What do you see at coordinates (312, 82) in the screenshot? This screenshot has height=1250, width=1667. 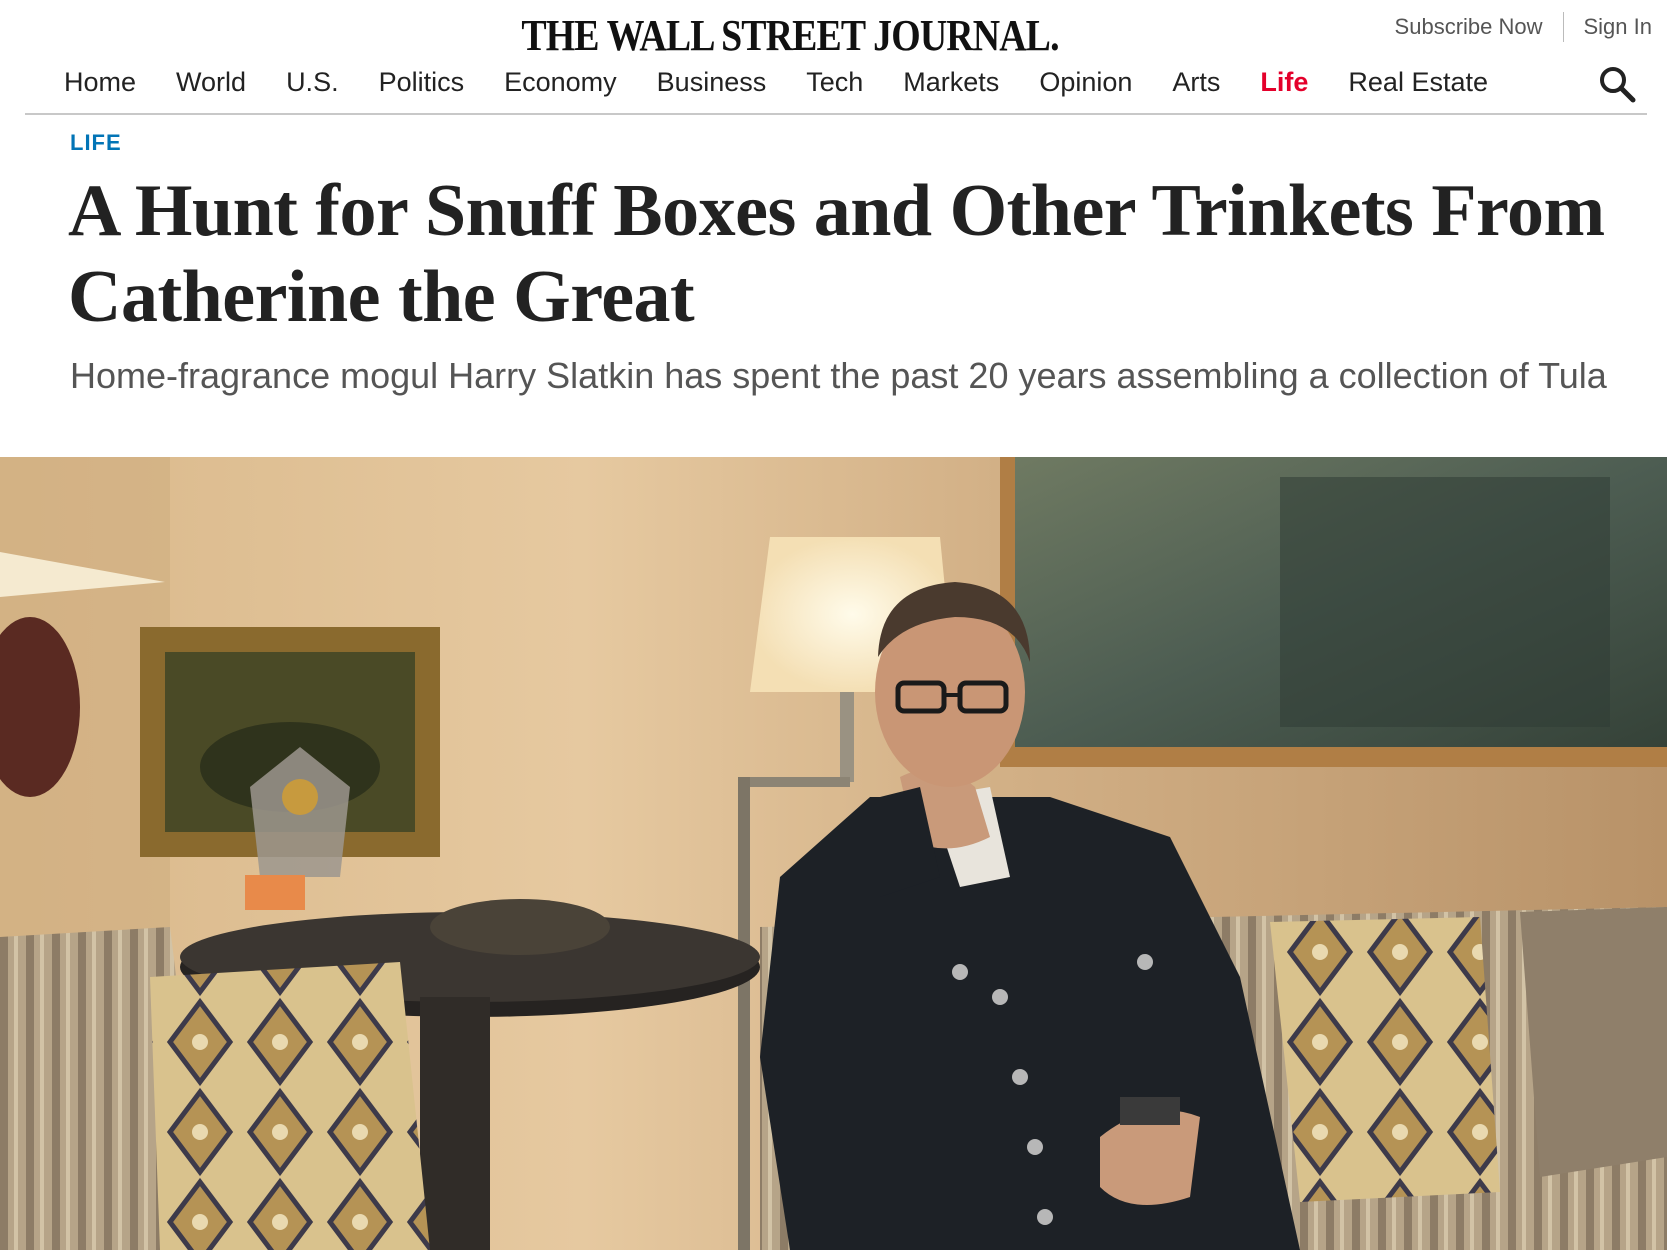 I see `nav-item-us: U.S.` at bounding box center [312, 82].